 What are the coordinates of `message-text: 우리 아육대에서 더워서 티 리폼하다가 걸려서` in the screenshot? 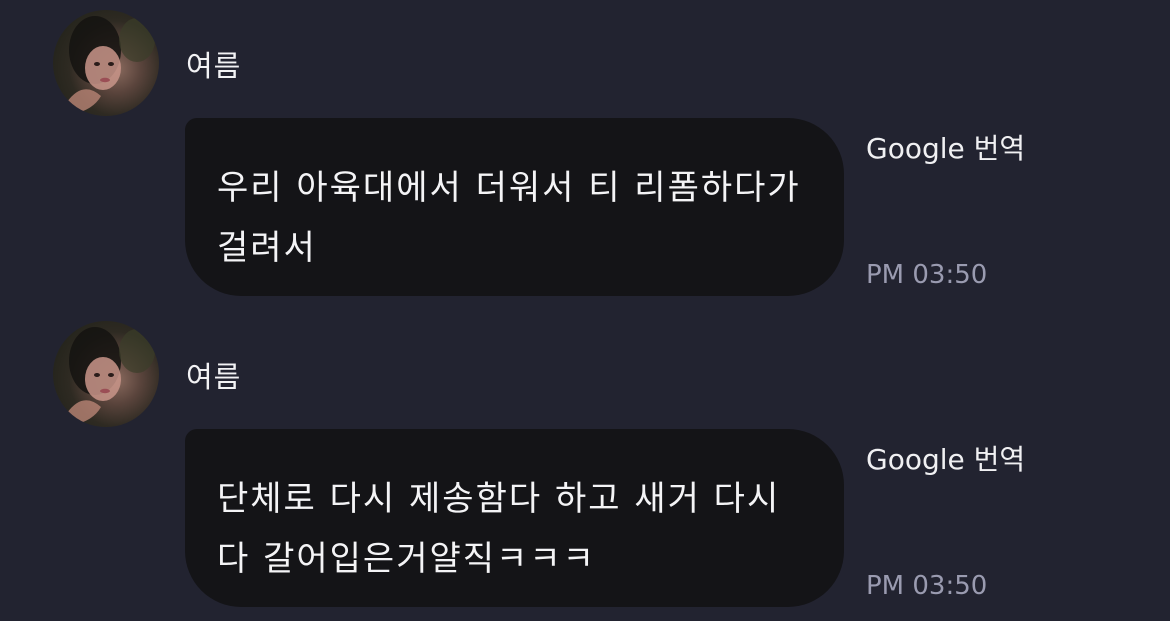 It's located at (509, 218).